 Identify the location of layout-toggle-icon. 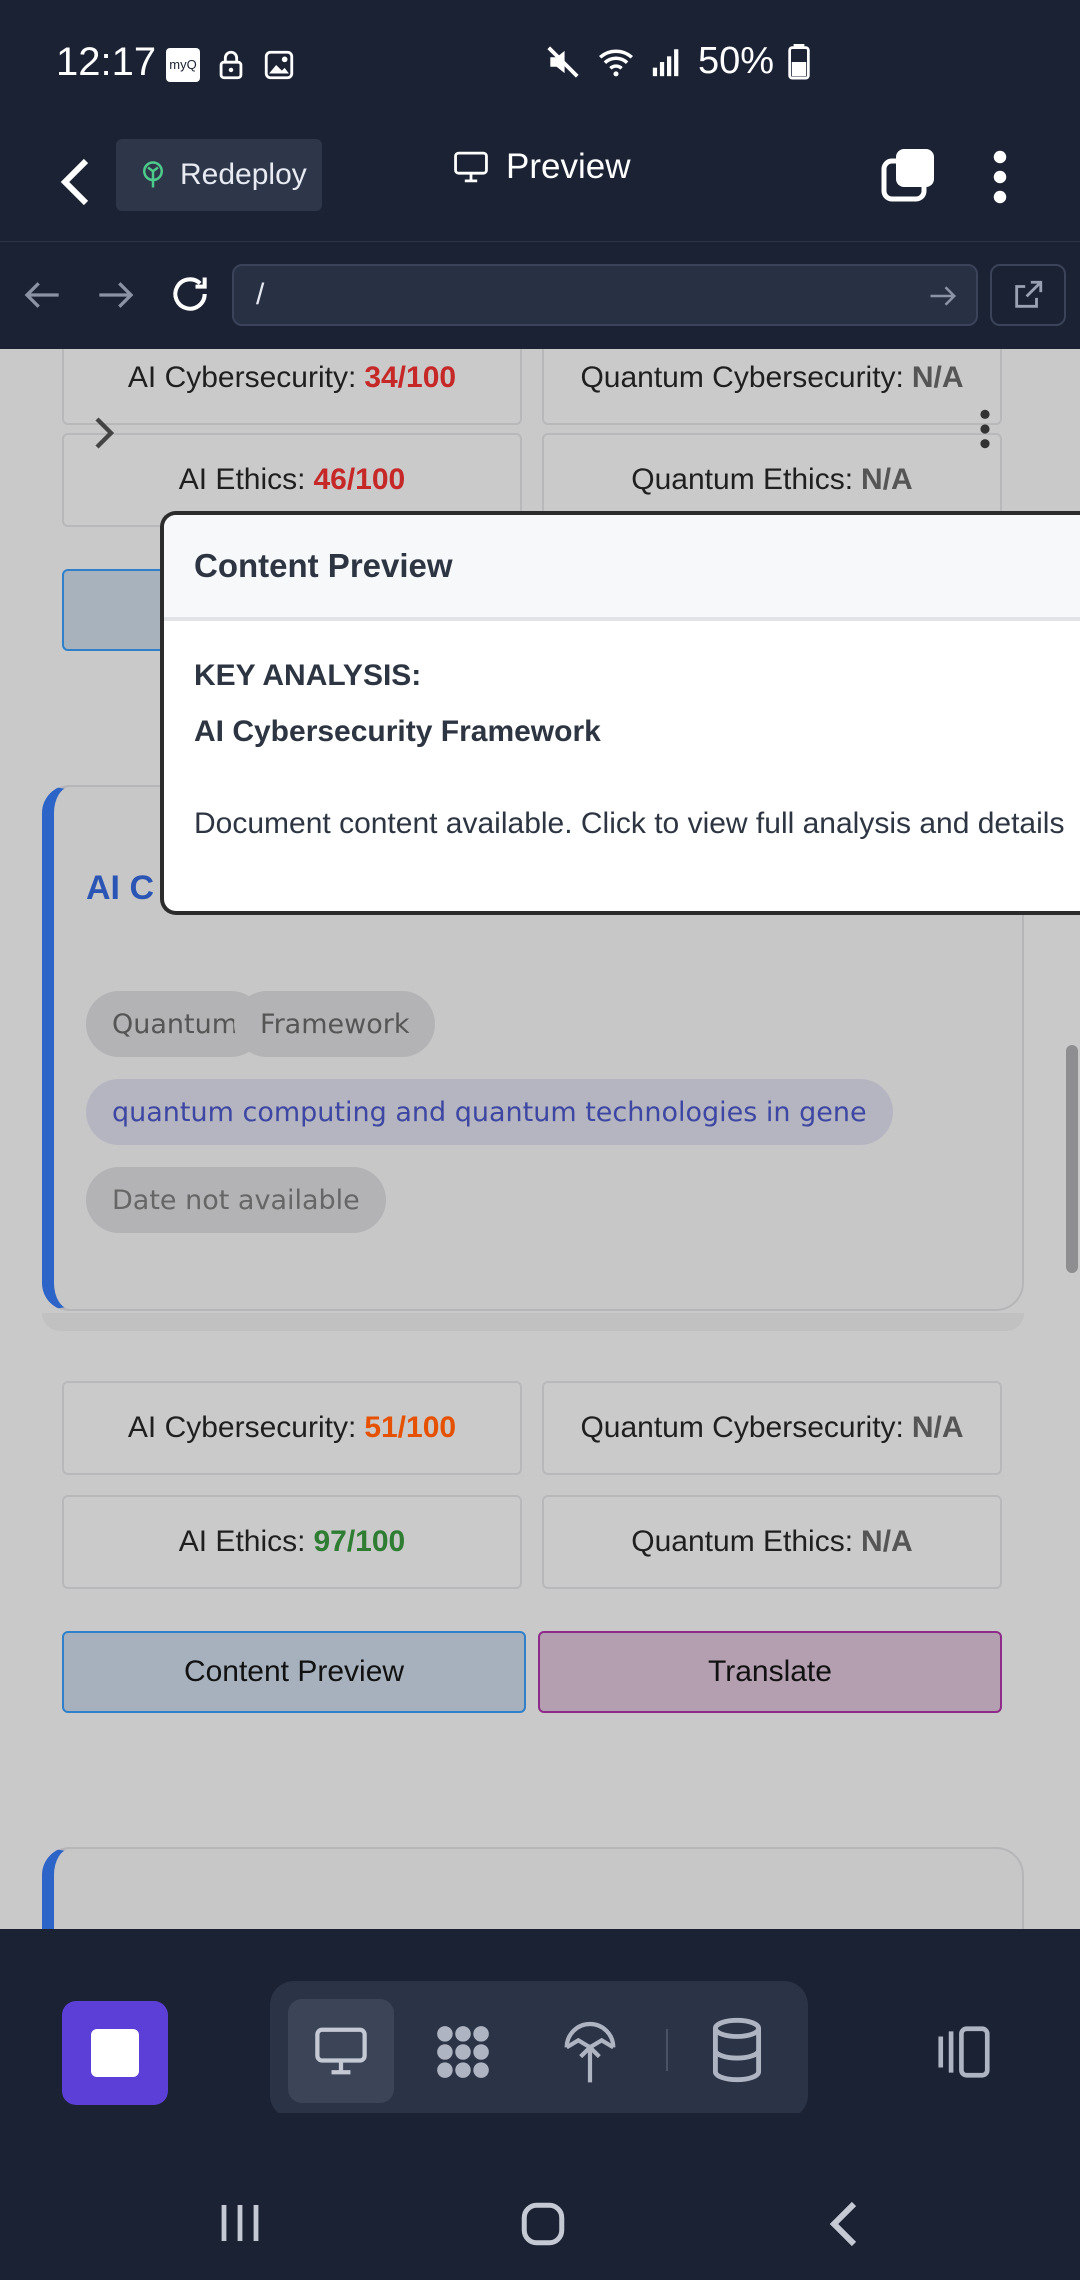
(964, 2052).